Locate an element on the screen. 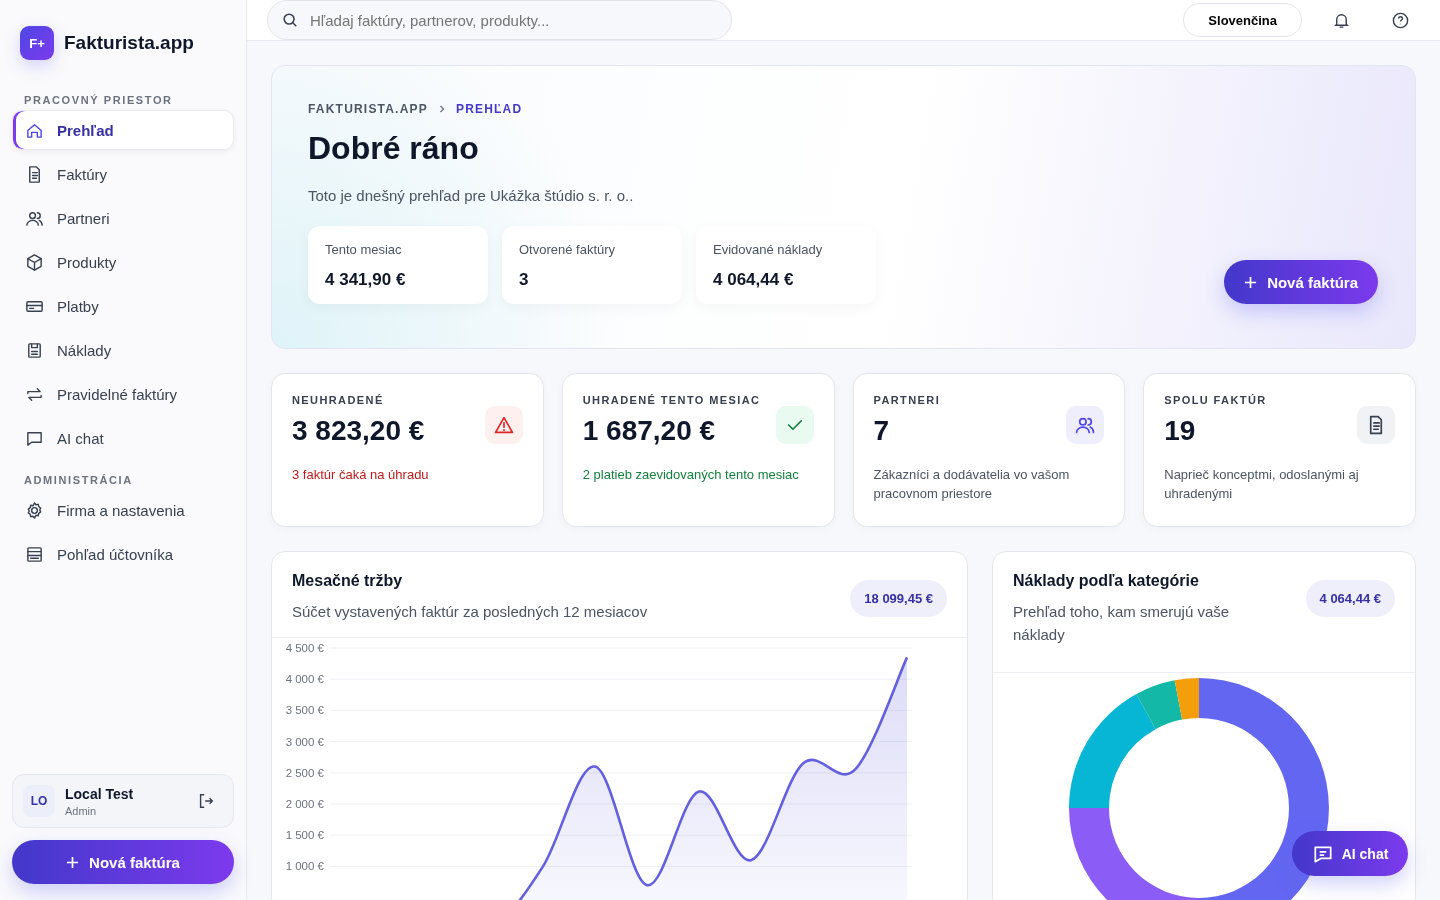 The height and width of the screenshot is (900, 1440). axis-tick-label: 4 500 € is located at coordinates (304, 648).